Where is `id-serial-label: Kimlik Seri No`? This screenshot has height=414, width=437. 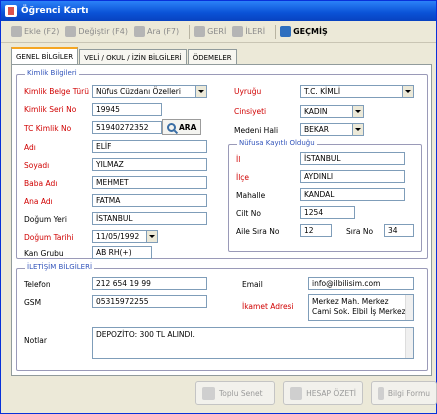
id-serial-label: Kimlik Seri No is located at coordinates (50, 109).